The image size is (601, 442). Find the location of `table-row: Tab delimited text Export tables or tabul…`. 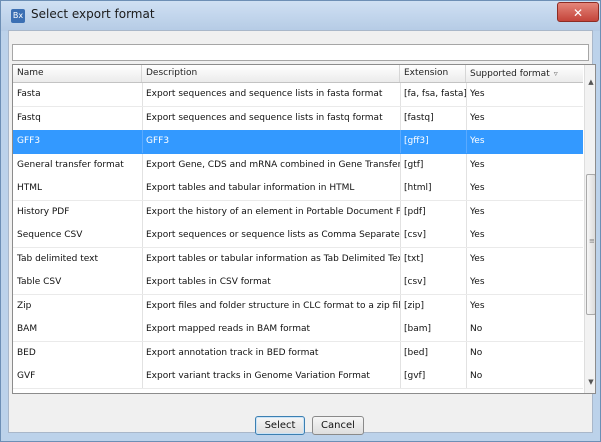

table-row: Tab delimited text Export tables or tabul… is located at coordinates (298, 259).